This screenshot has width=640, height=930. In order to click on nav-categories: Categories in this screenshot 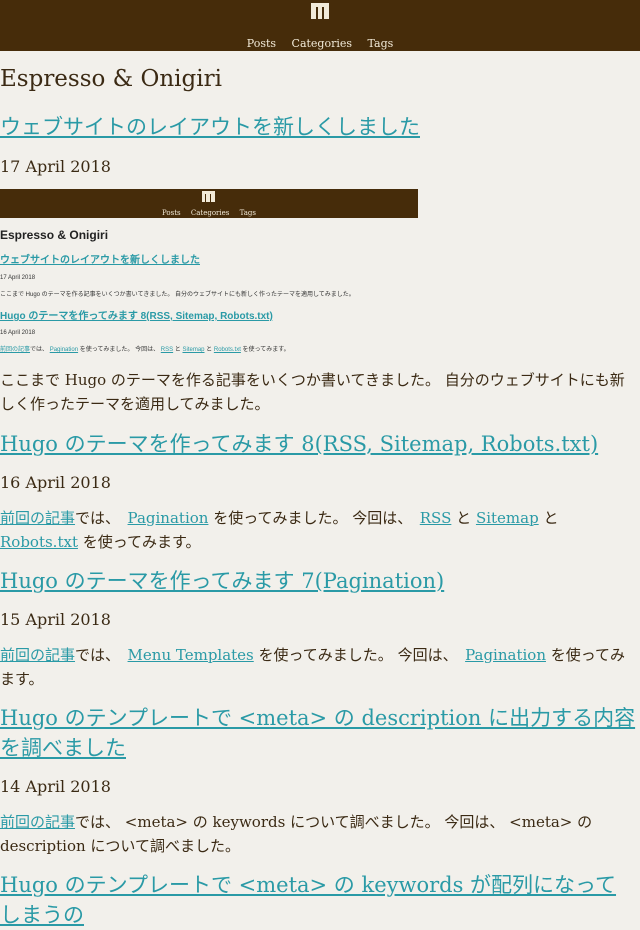, I will do `click(322, 43)`.